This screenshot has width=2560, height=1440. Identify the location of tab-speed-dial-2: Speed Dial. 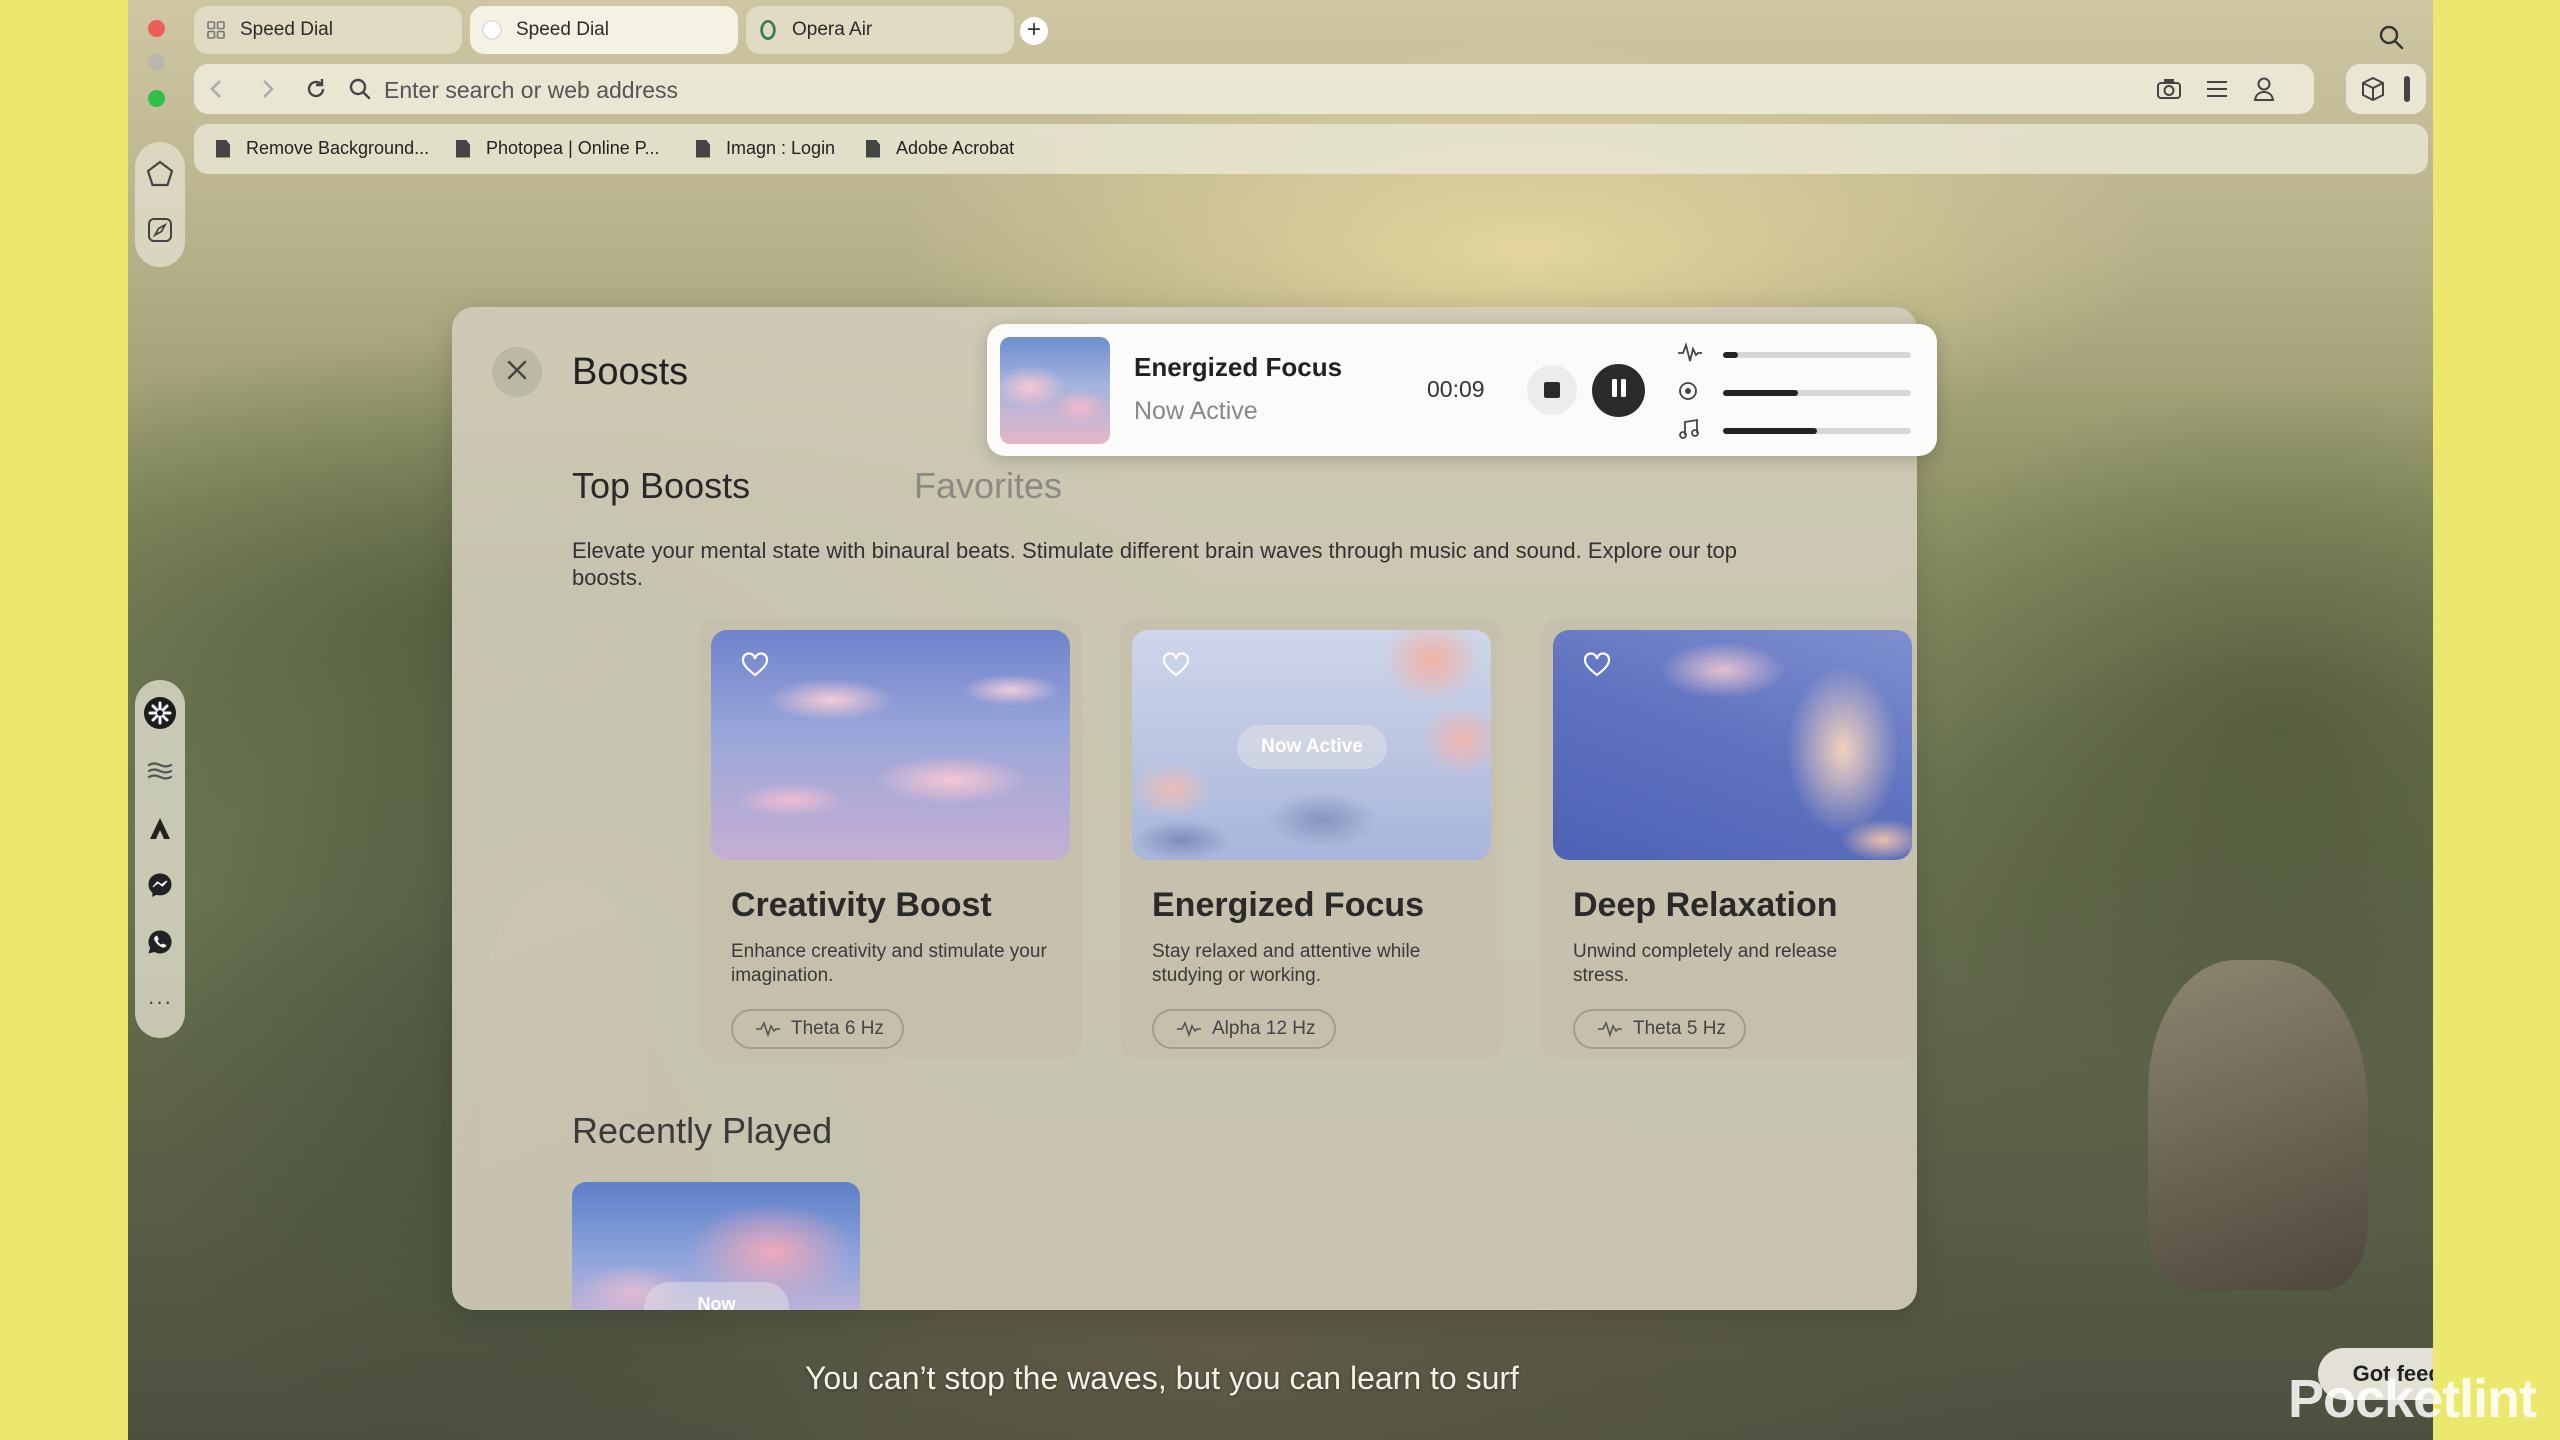
(604, 30).